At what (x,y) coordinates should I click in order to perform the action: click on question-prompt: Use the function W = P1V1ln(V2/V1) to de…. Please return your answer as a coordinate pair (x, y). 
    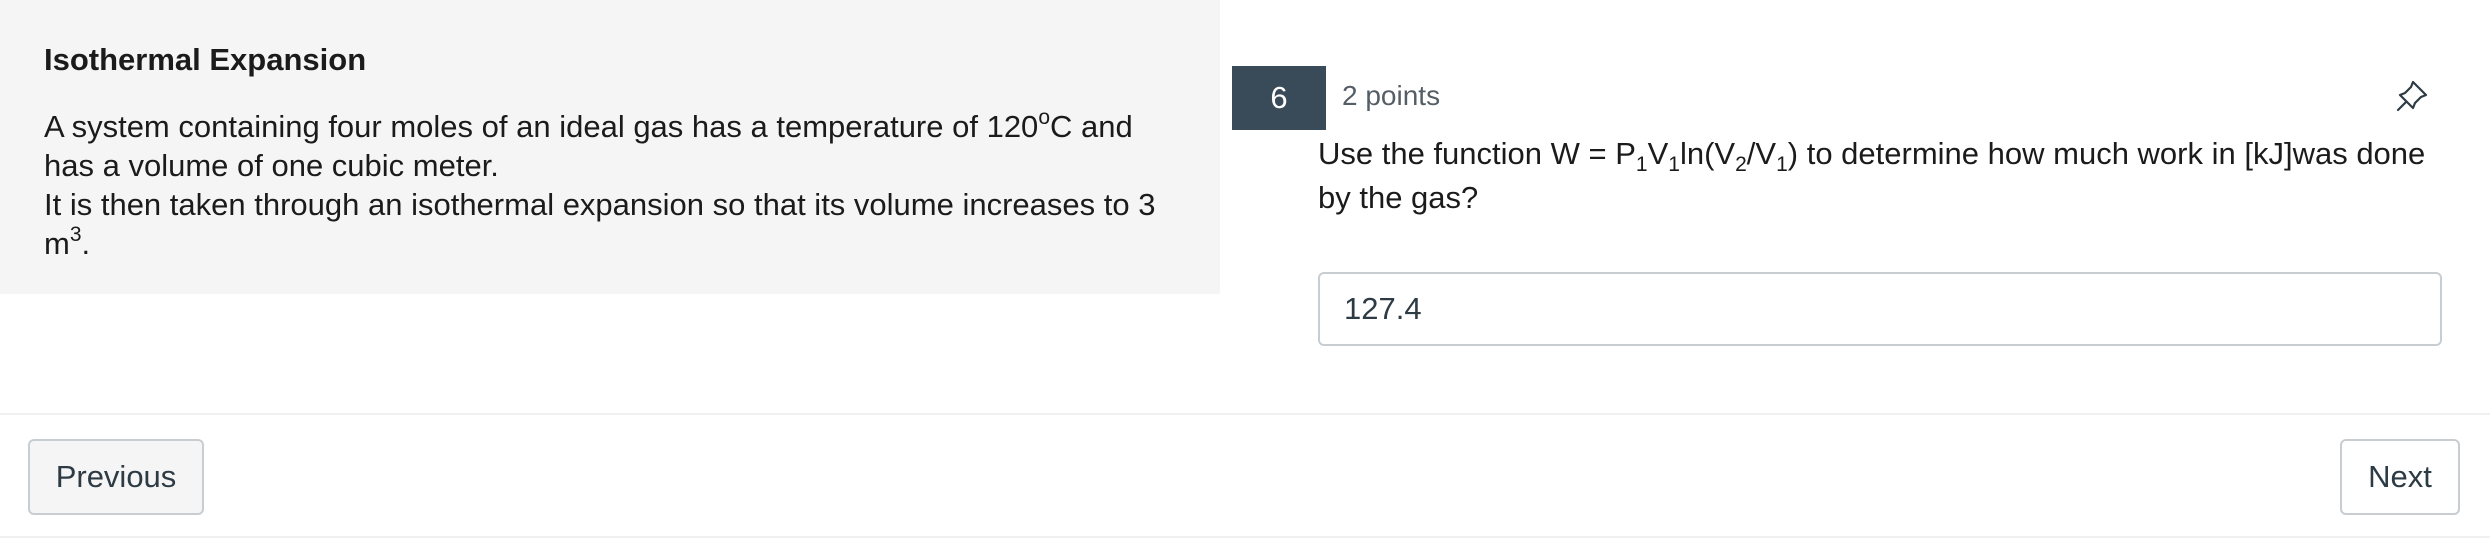
    Looking at the image, I should click on (1878, 176).